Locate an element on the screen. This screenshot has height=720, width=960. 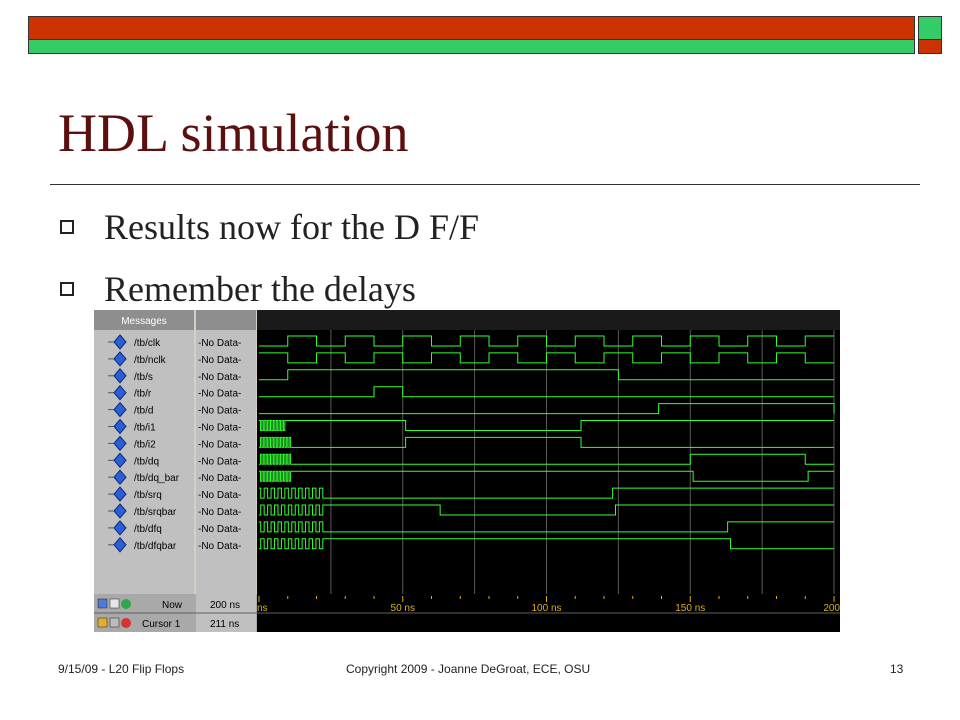
signal-name: /tb/i2 is located at coordinates (145, 444).